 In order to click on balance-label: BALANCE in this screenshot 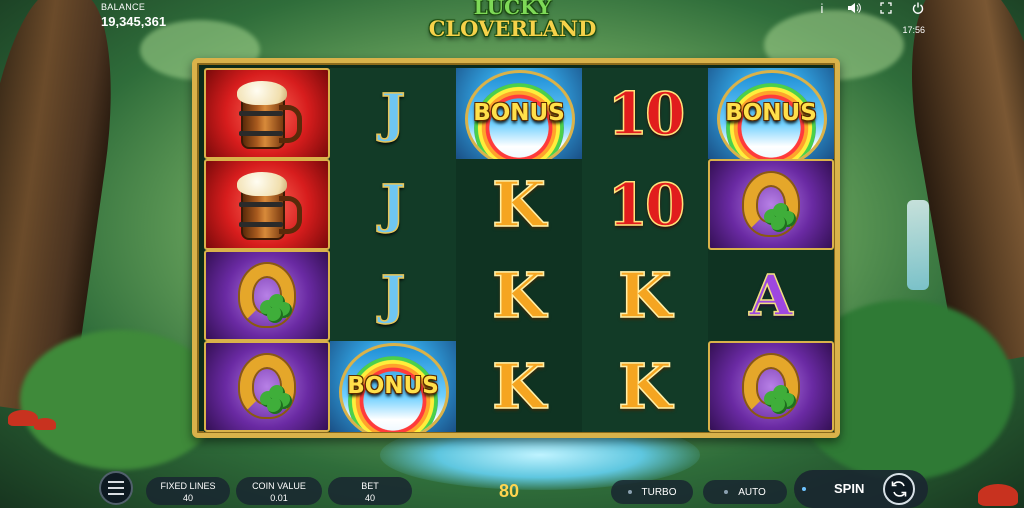, I will do `click(123, 7)`.